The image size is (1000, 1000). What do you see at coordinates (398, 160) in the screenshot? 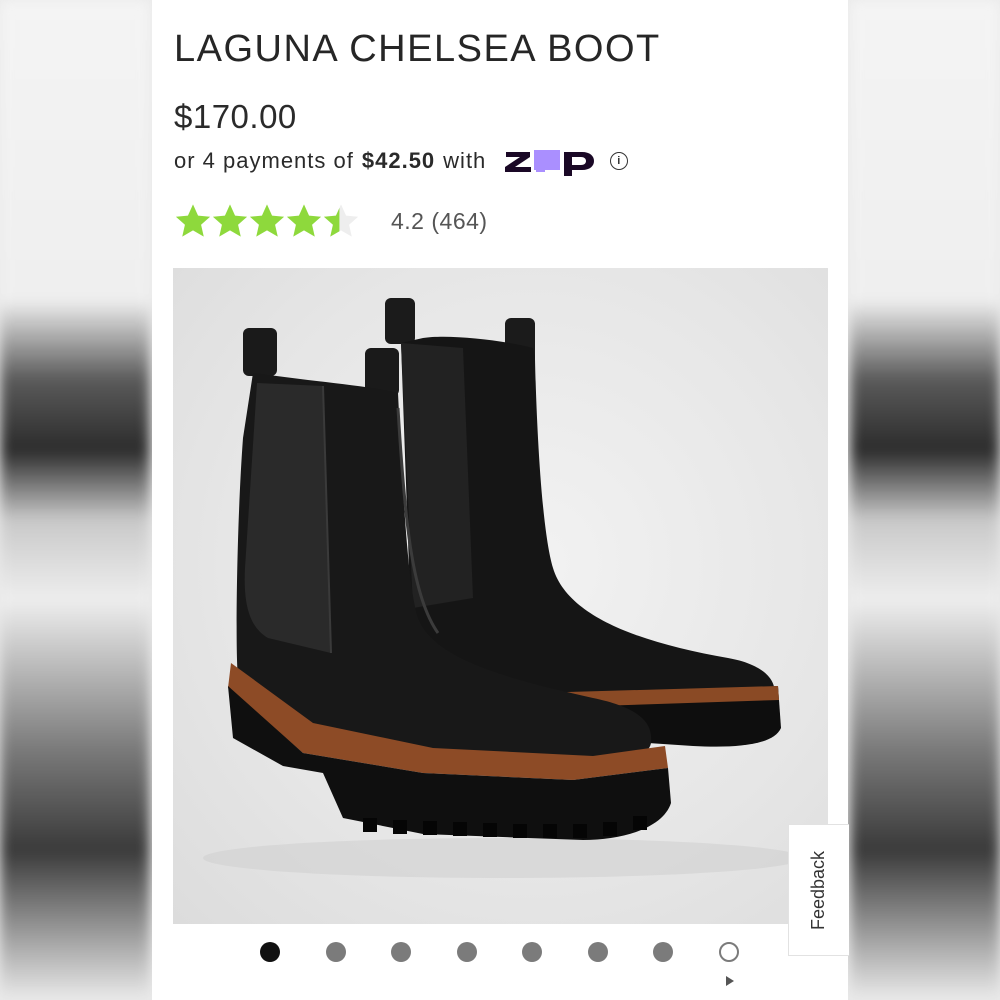
I see `installment-amount: $42.50` at bounding box center [398, 160].